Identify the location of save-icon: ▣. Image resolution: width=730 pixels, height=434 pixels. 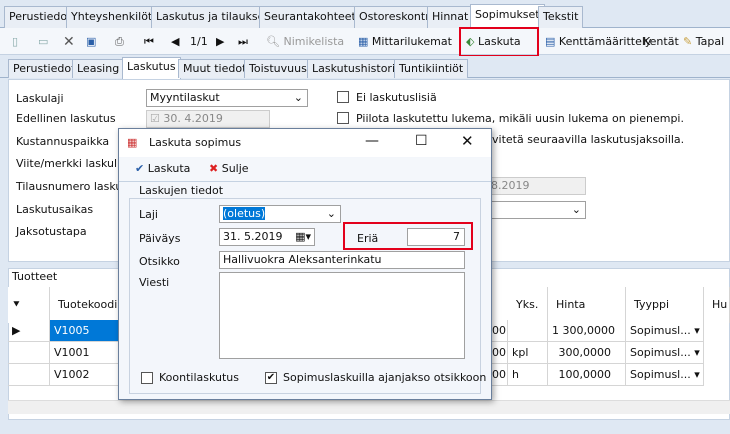
(91, 42).